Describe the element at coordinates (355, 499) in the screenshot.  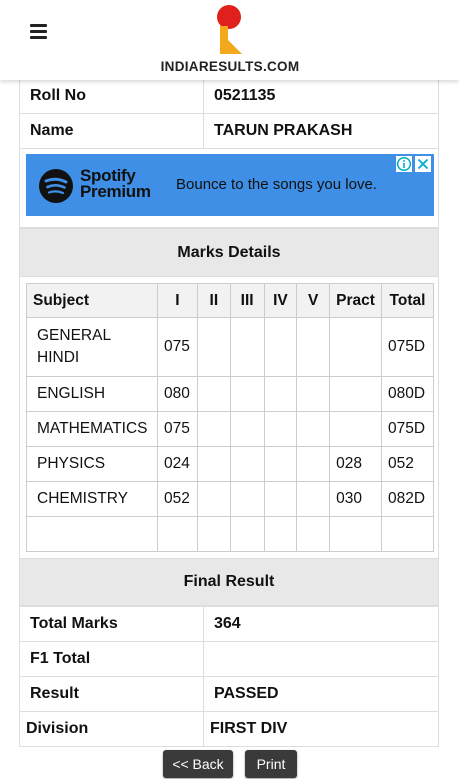
I see `marks-cell: 030` at that location.